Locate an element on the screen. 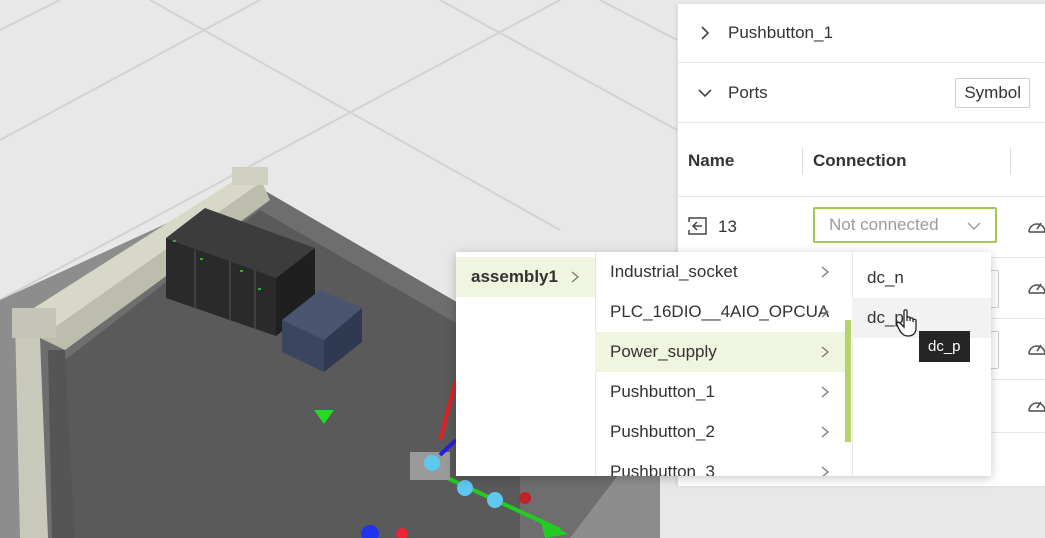  cascader-option: Industrial_socket is located at coordinates (720, 272).